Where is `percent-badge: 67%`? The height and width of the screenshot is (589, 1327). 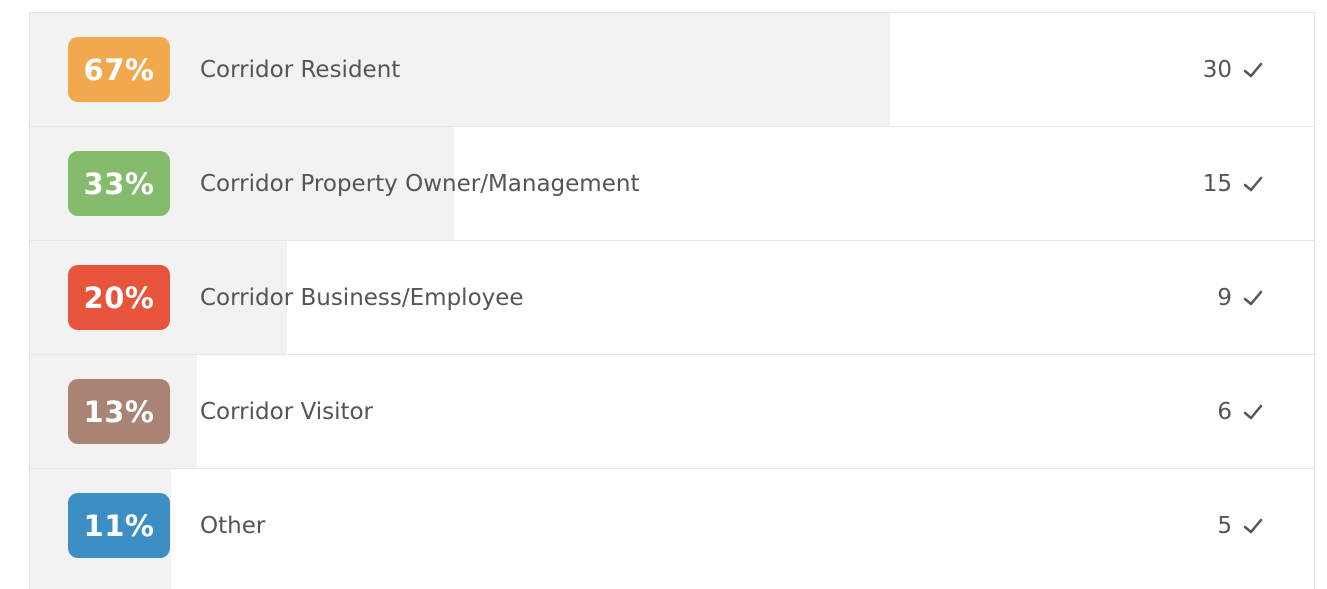
percent-badge: 67% is located at coordinates (119, 69).